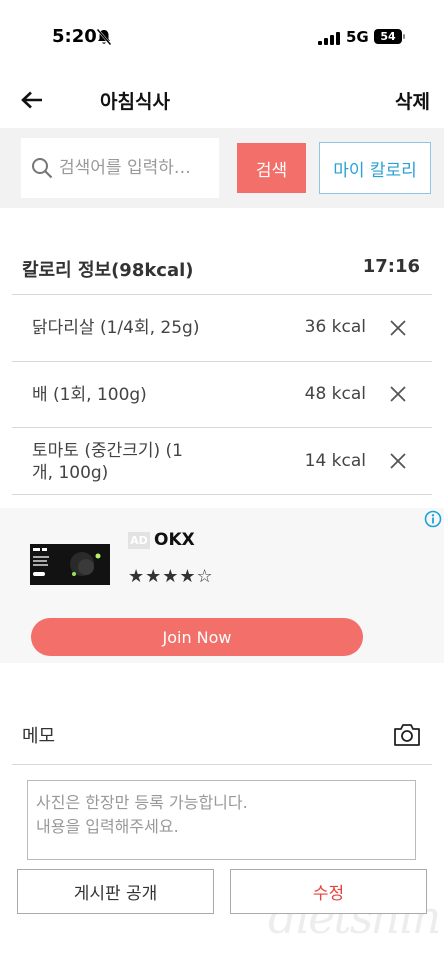 Image resolution: width=444 pixels, height=960 pixels. I want to click on camera-button, so click(407, 735).